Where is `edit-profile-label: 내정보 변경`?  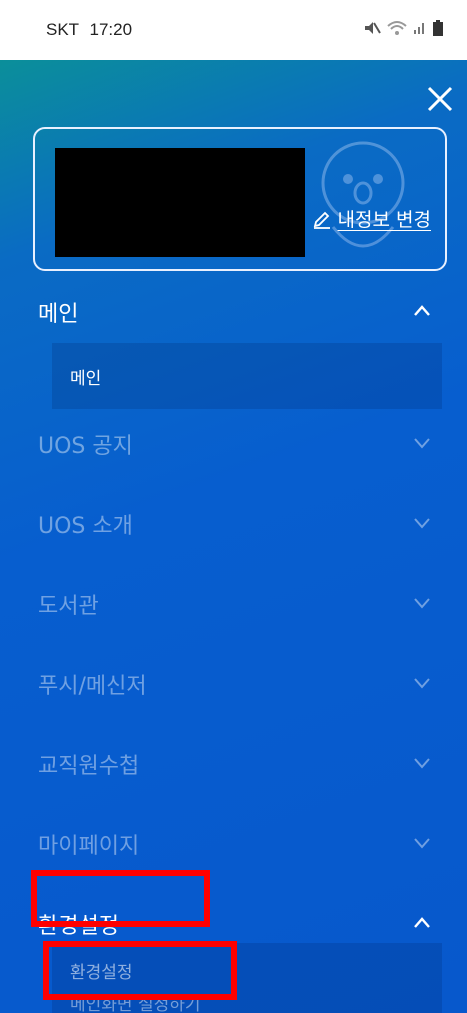
edit-profile-label: 내정보 변경 is located at coordinates (384, 220).